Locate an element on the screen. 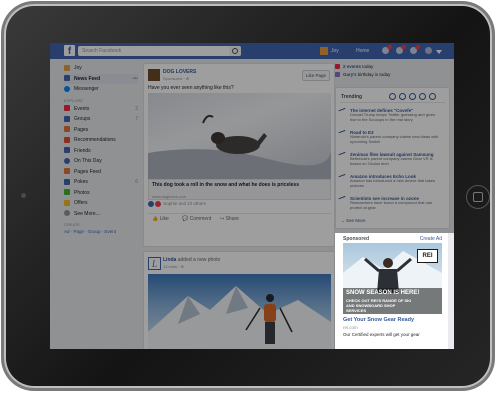 This screenshot has width=500, height=393. sidebar-item-label: Pages Feed is located at coordinates (87, 171).